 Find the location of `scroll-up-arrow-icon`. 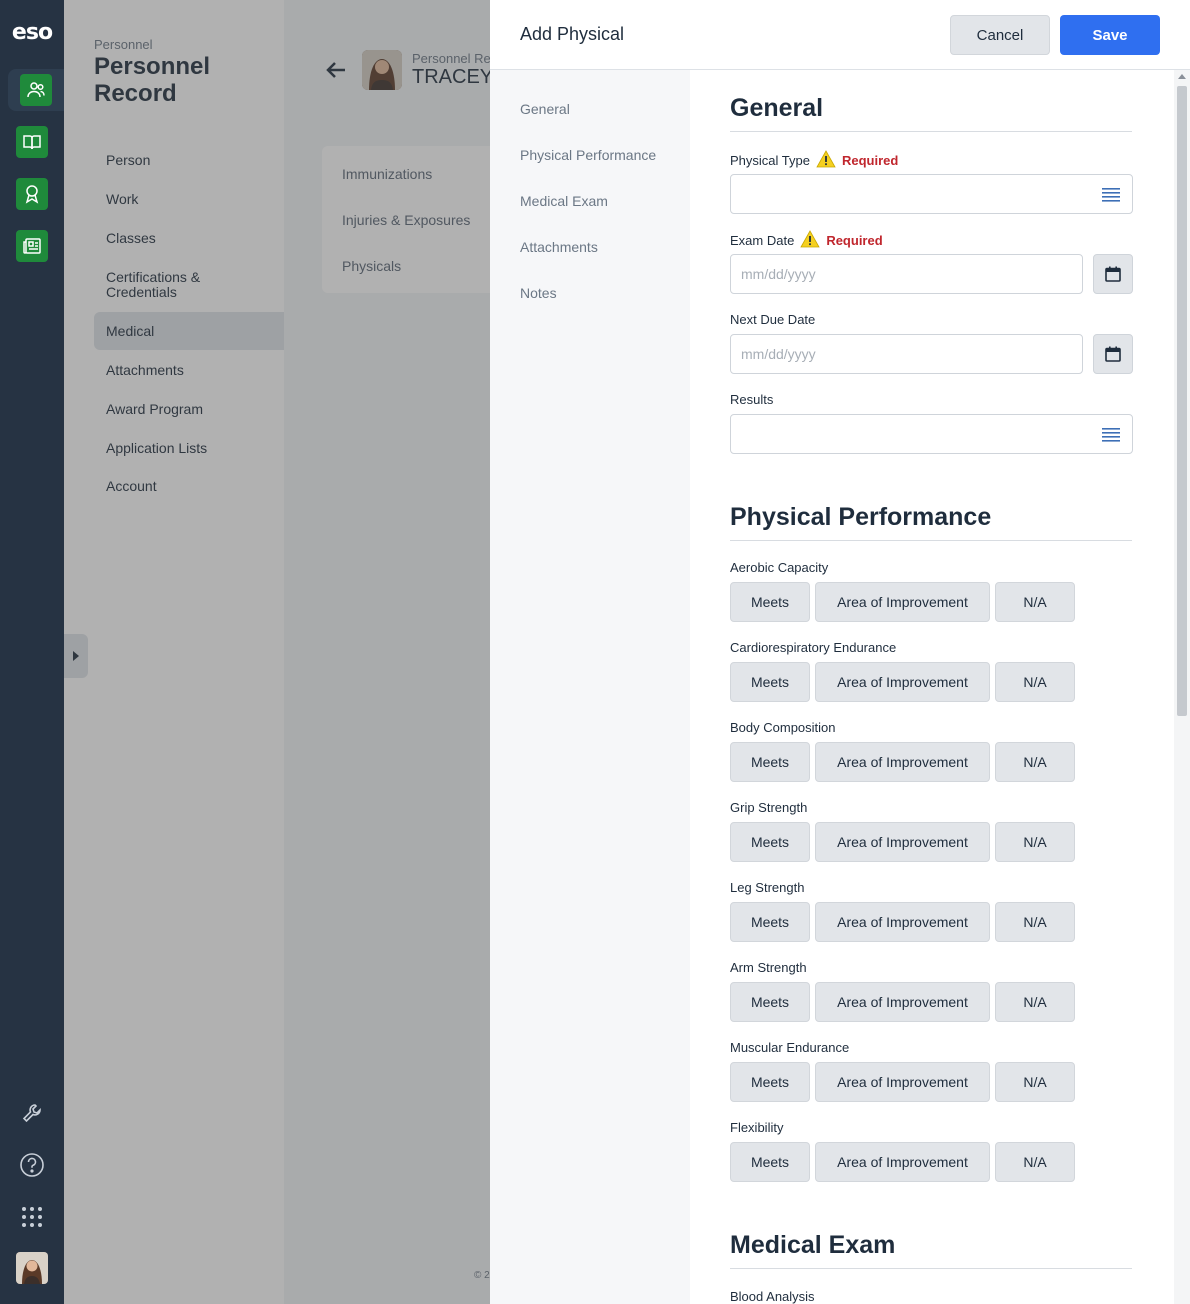

scroll-up-arrow-icon is located at coordinates (1182, 76).